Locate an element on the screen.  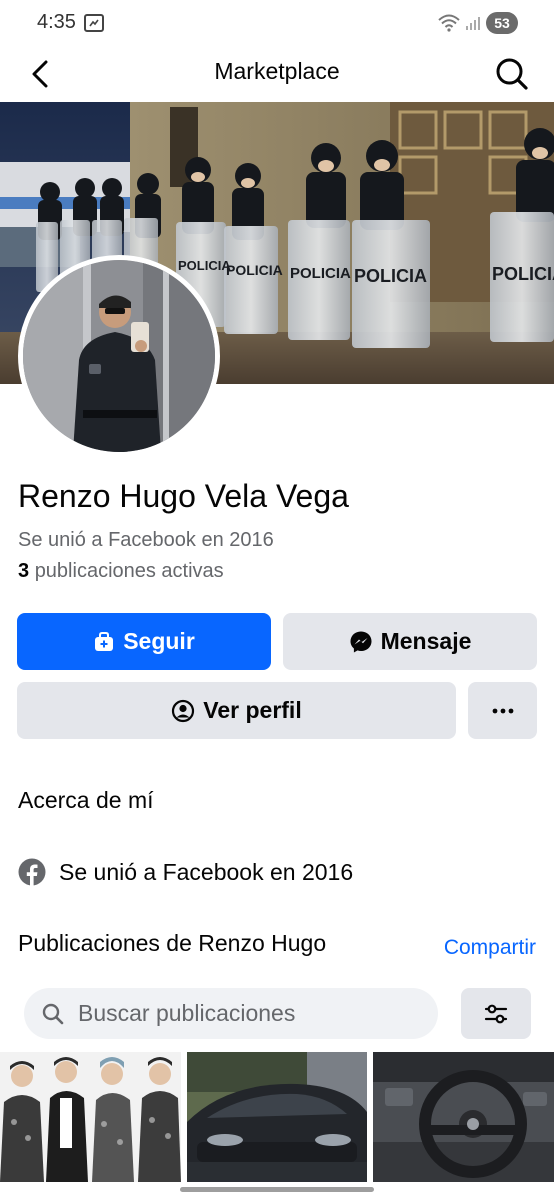
joined-text: Se unió a Facebook en 2016 is located at coordinates (146, 540).